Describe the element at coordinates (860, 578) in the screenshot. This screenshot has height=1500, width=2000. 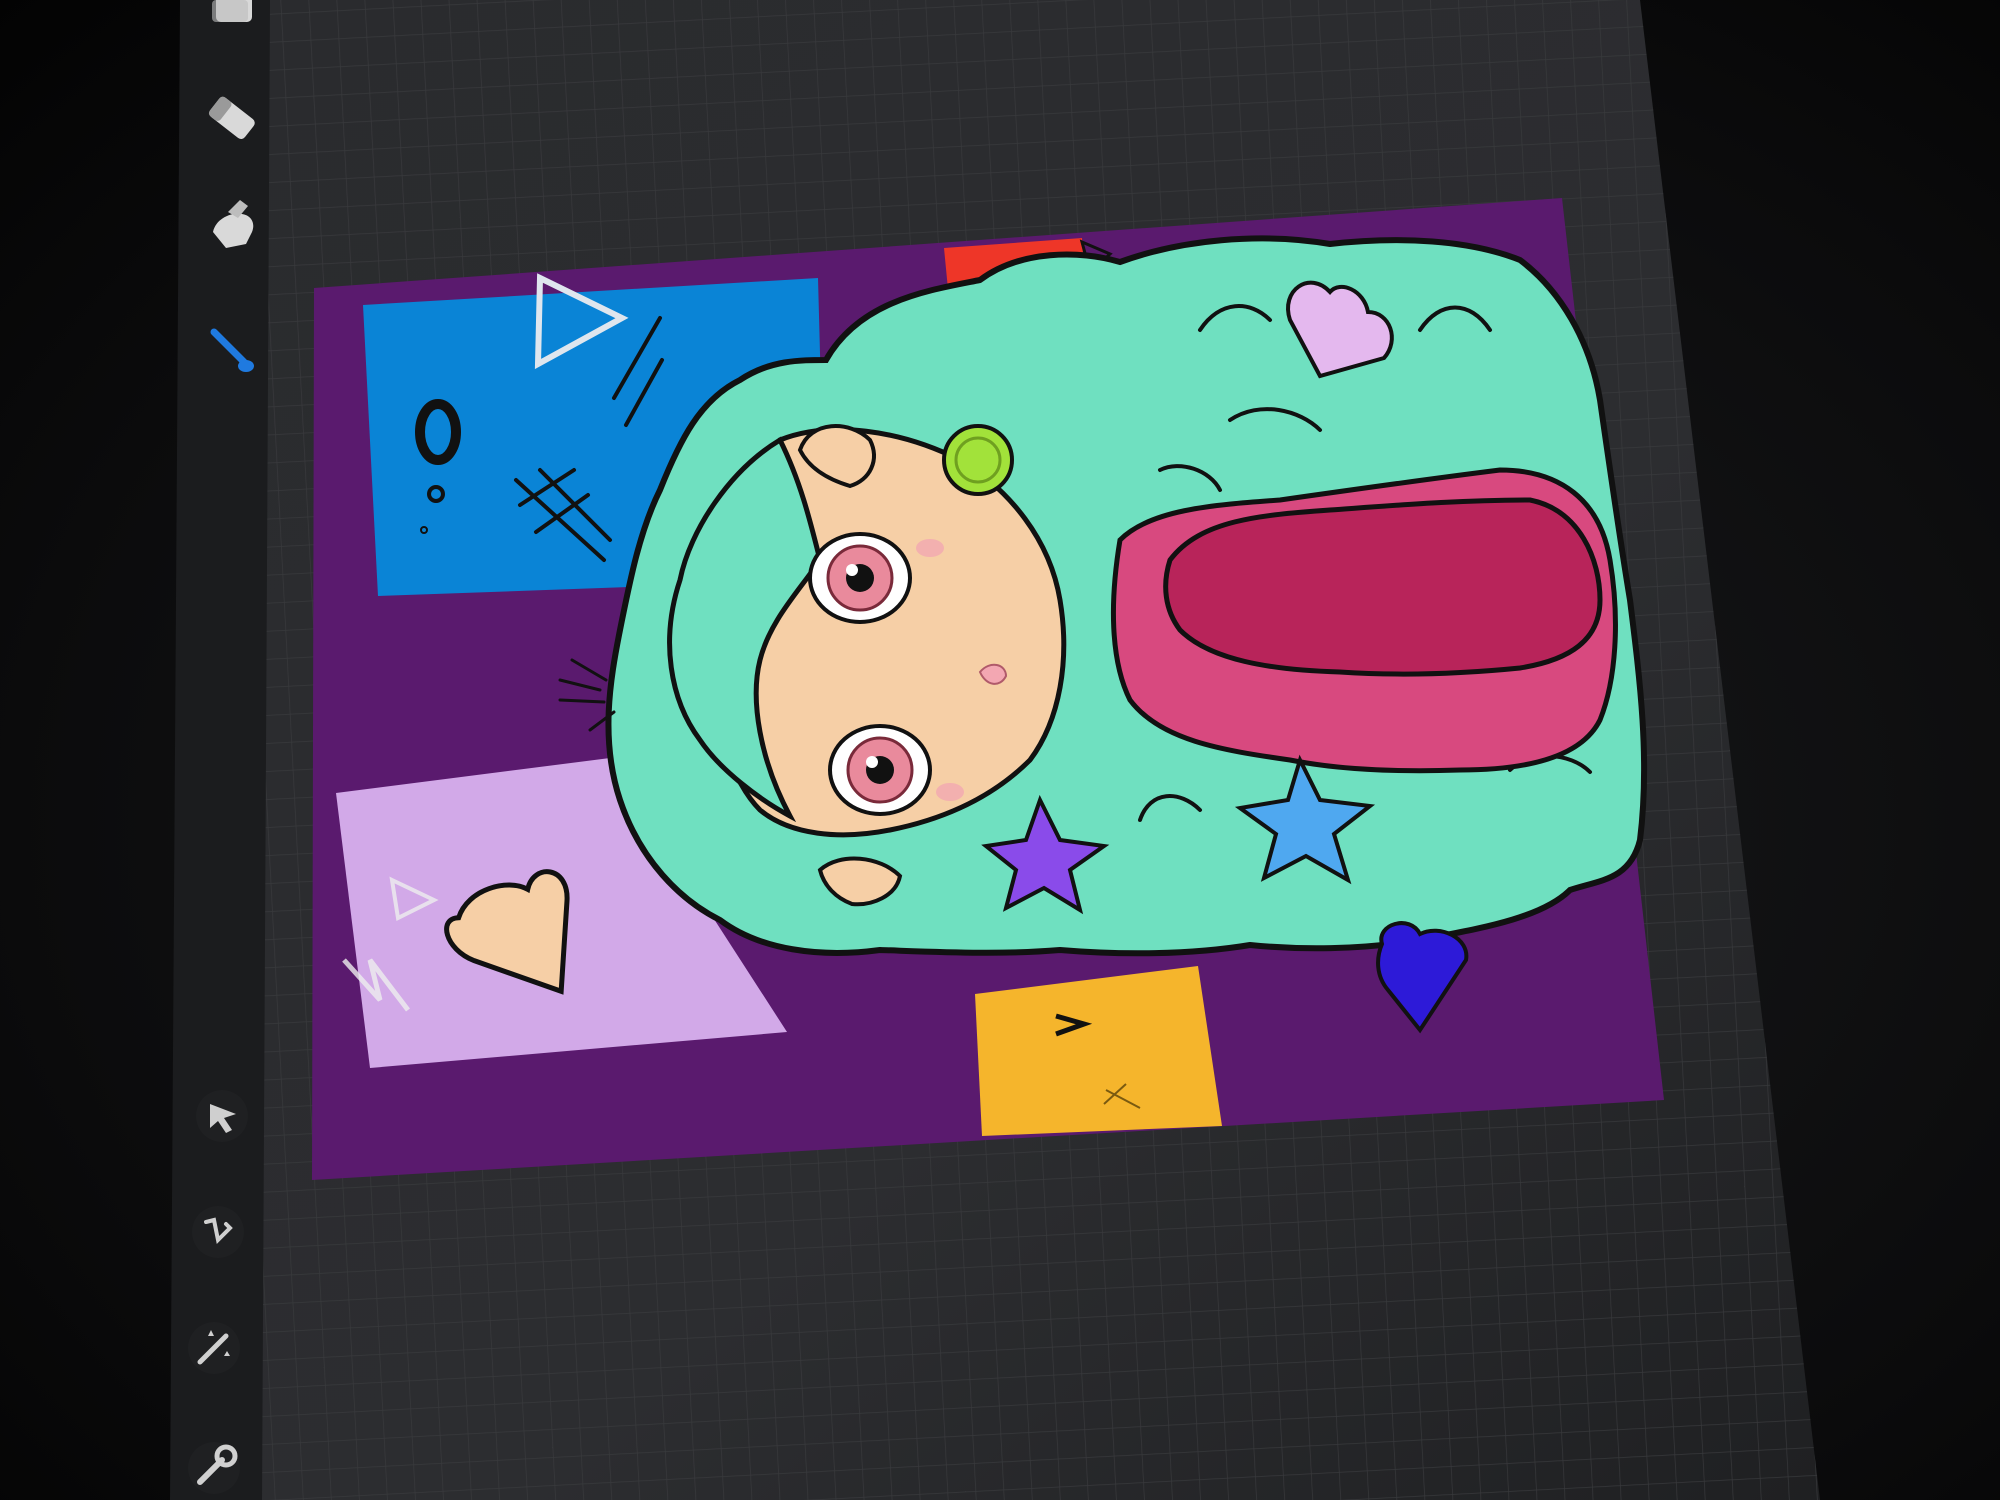
I see `eye-top` at that location.